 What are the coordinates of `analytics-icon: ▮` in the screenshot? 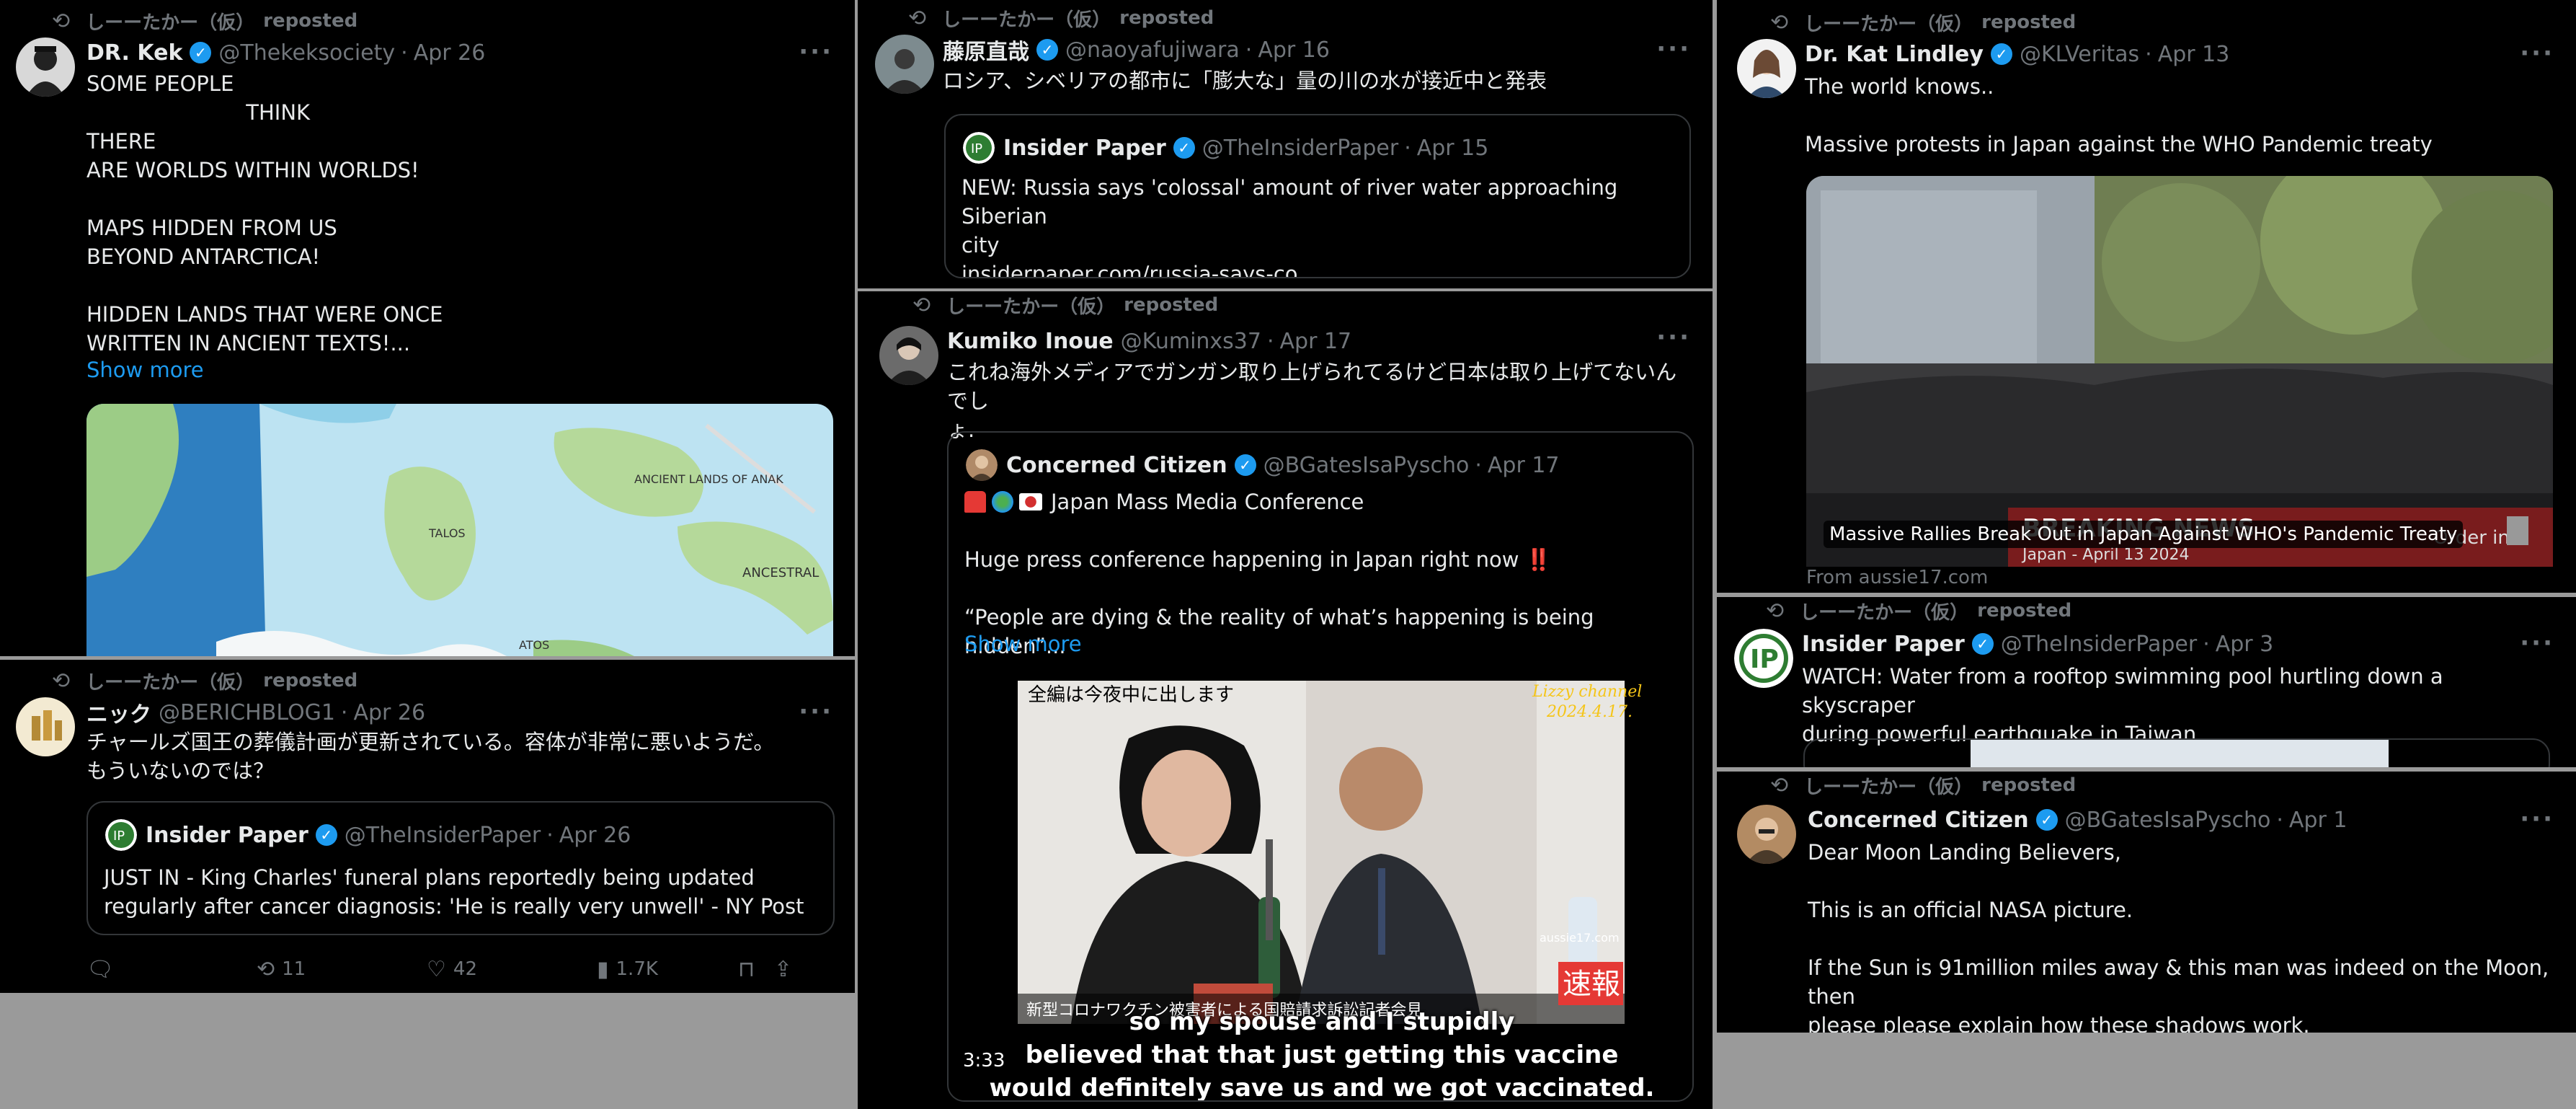 It's located at (603, 969).